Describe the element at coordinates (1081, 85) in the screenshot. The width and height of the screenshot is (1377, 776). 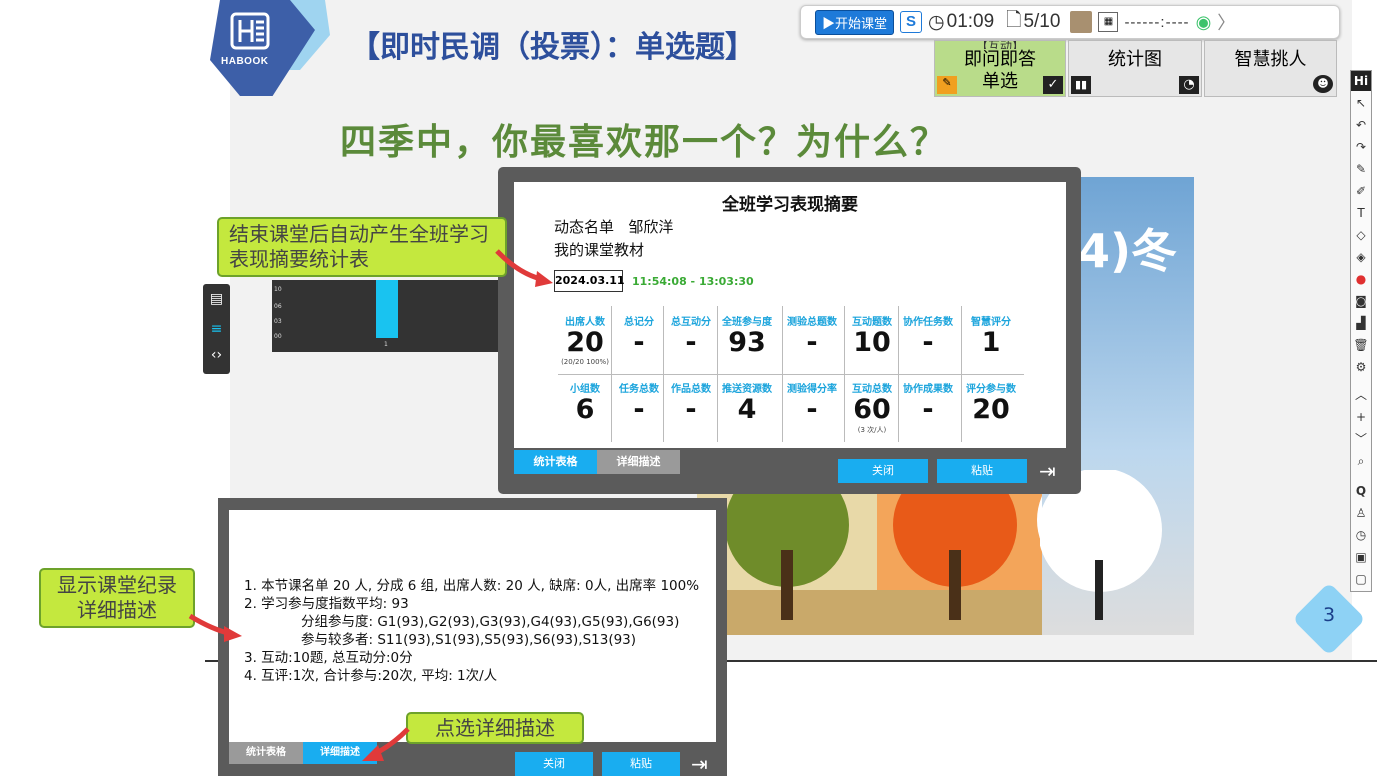
I see `bar-chart-icon: ▮▮` at that location.